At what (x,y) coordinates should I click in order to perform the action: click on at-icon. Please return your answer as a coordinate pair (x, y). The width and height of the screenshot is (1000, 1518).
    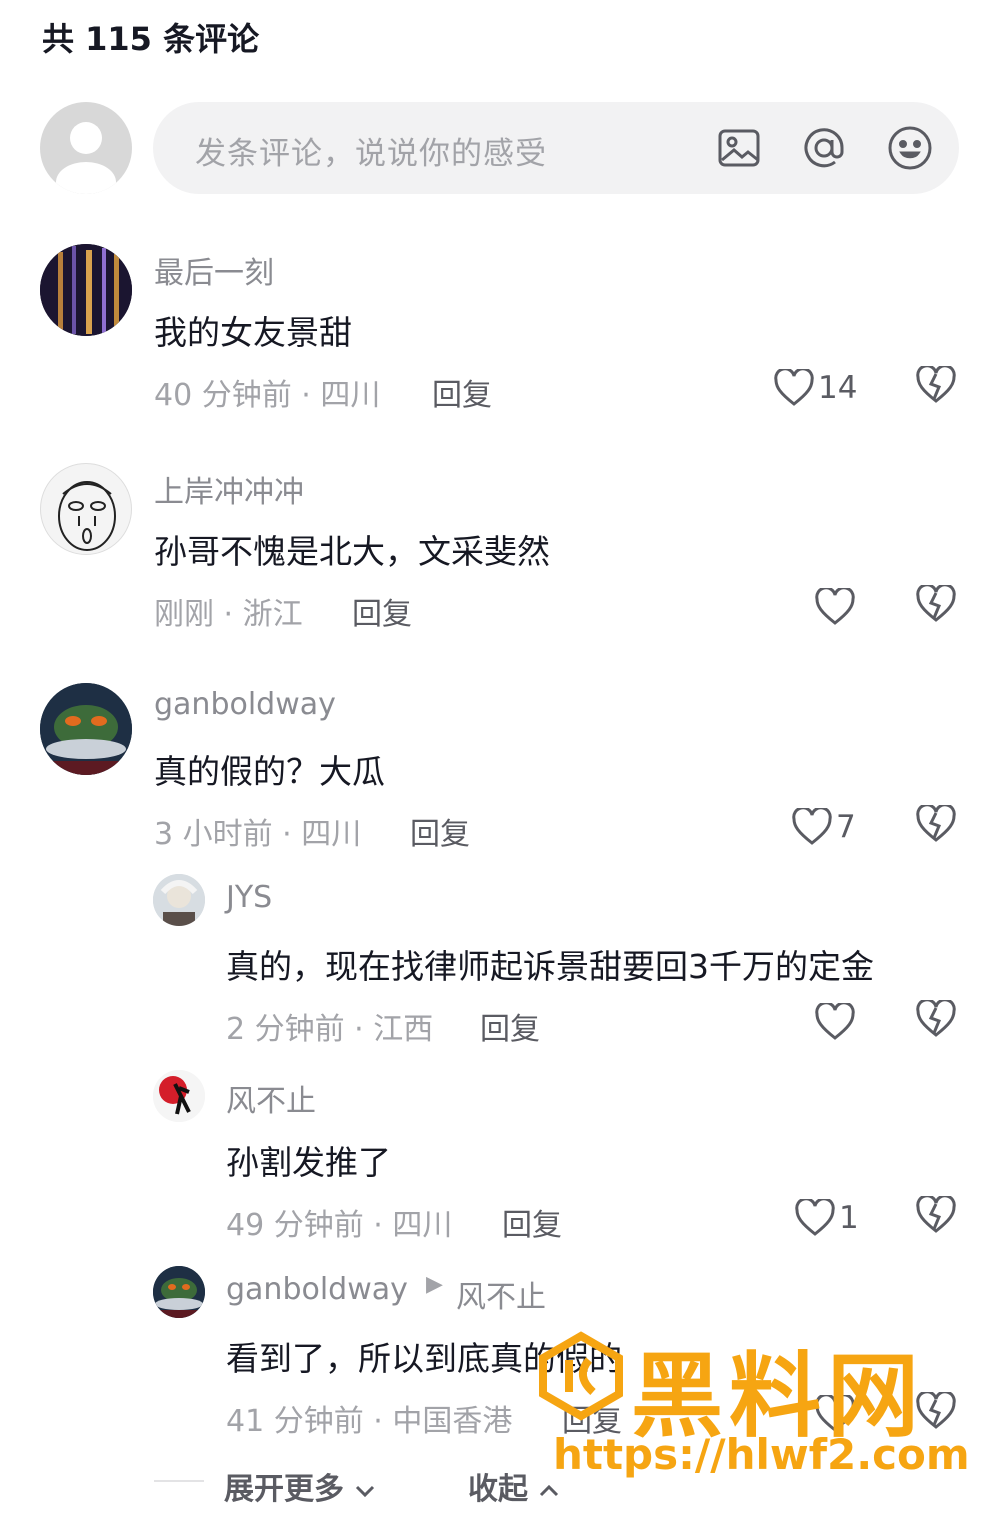
    Looking at the image, I should click on (824, 148).